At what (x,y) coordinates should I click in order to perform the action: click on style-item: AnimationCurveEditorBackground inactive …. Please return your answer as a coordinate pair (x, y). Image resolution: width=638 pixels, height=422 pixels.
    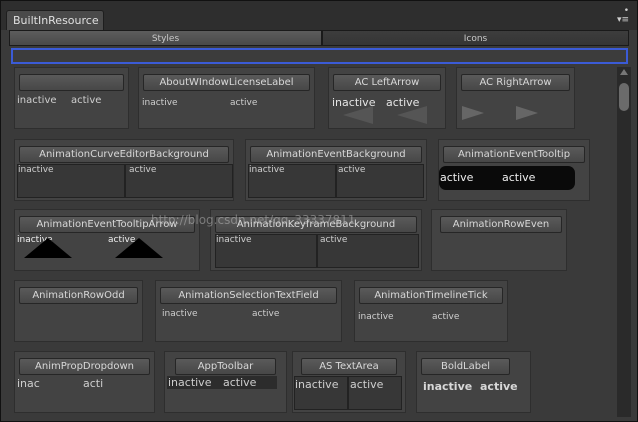
    Looking at the image, I should click on (124, 170).